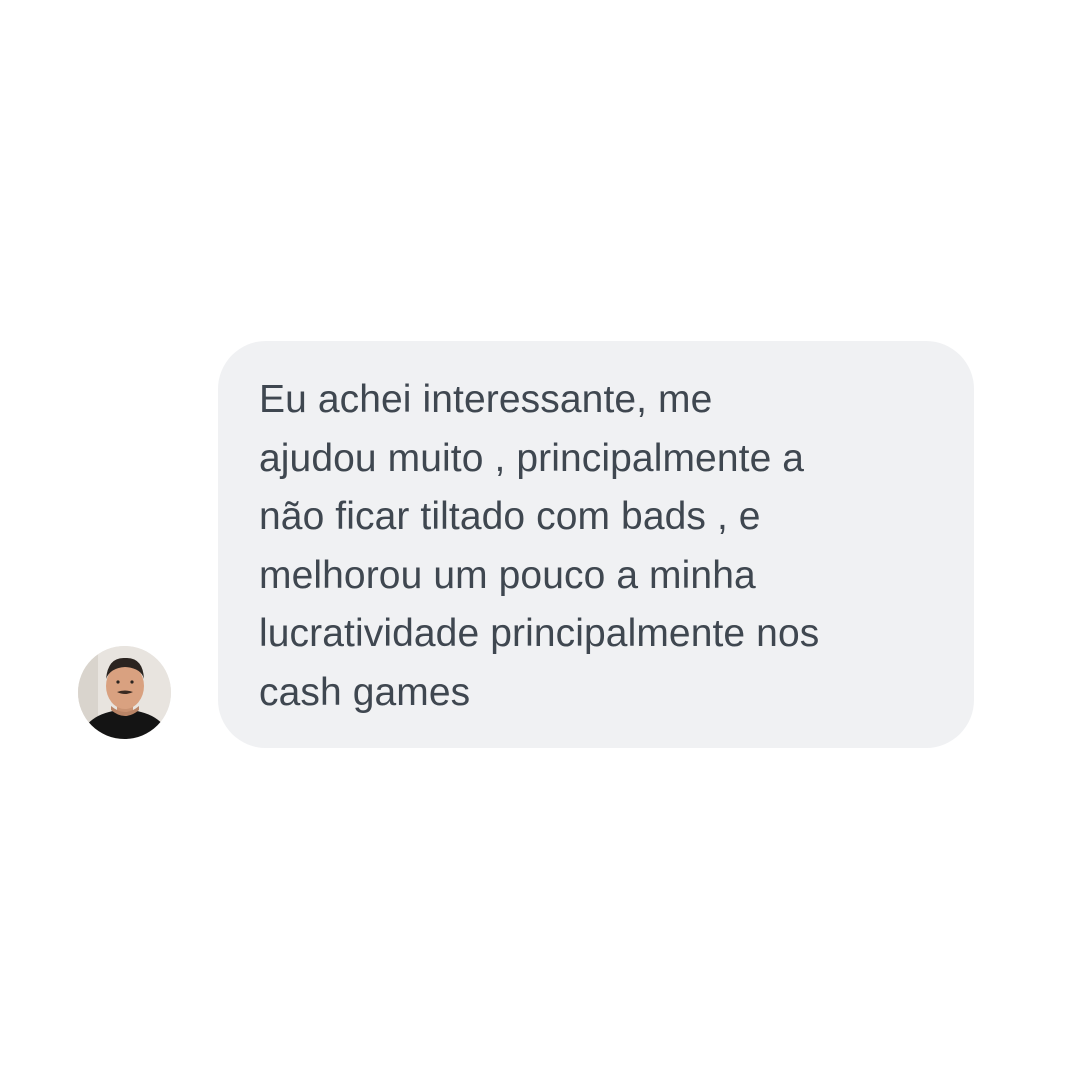 The width and height of the screenshot is (1080, 1080). What do you see at coordinates (510, 516) in the screenshot?
I see `message-line: não ficar tiltado com bads , e` at bounding box center [510, 516].